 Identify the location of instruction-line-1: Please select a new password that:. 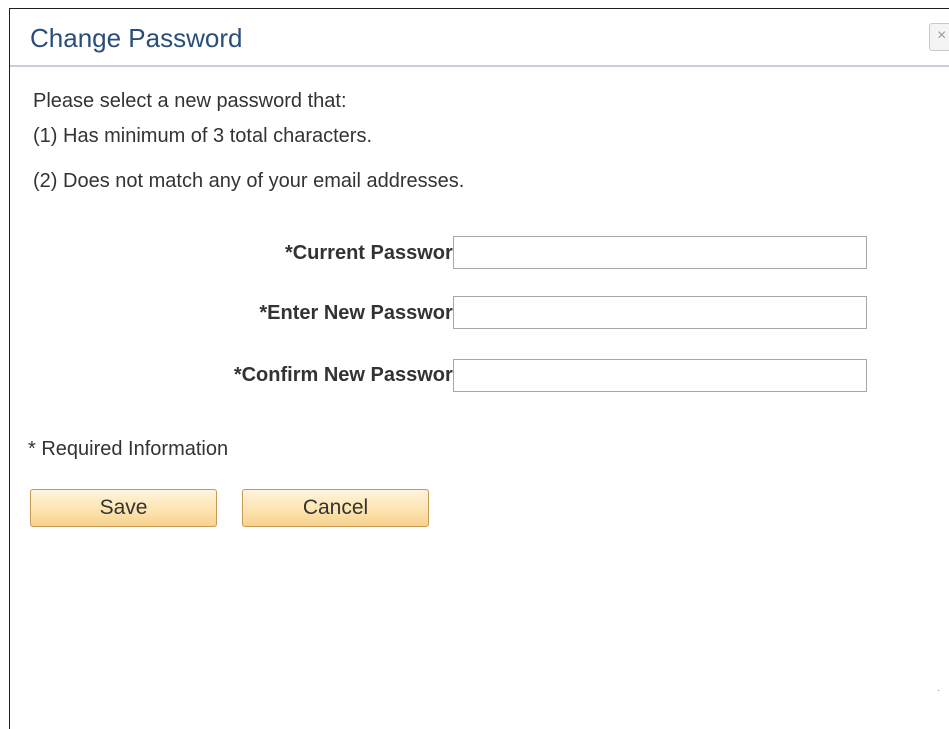
(190, 101).